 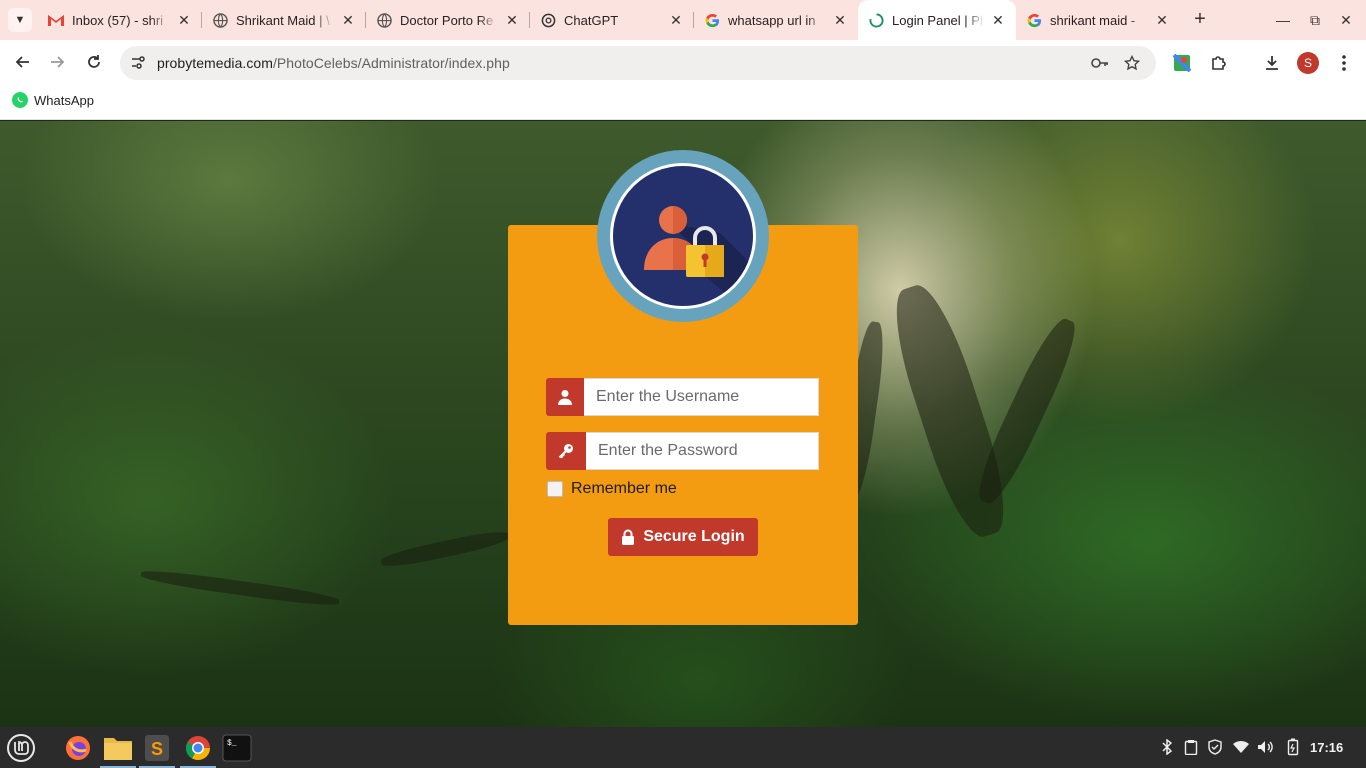 I want to click on chevron-down-icon: ▼, so click(x=20, y=20).